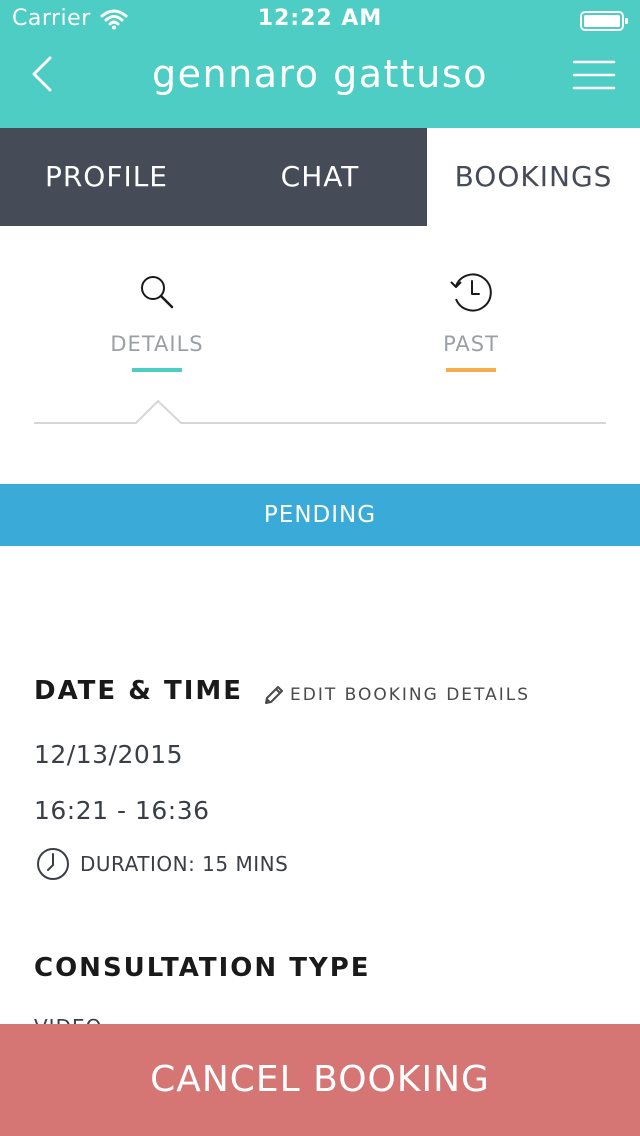  What do you see at coordinates (44, 74) in the screenshot?
I see `back-button` at bounding box center [44, 74].